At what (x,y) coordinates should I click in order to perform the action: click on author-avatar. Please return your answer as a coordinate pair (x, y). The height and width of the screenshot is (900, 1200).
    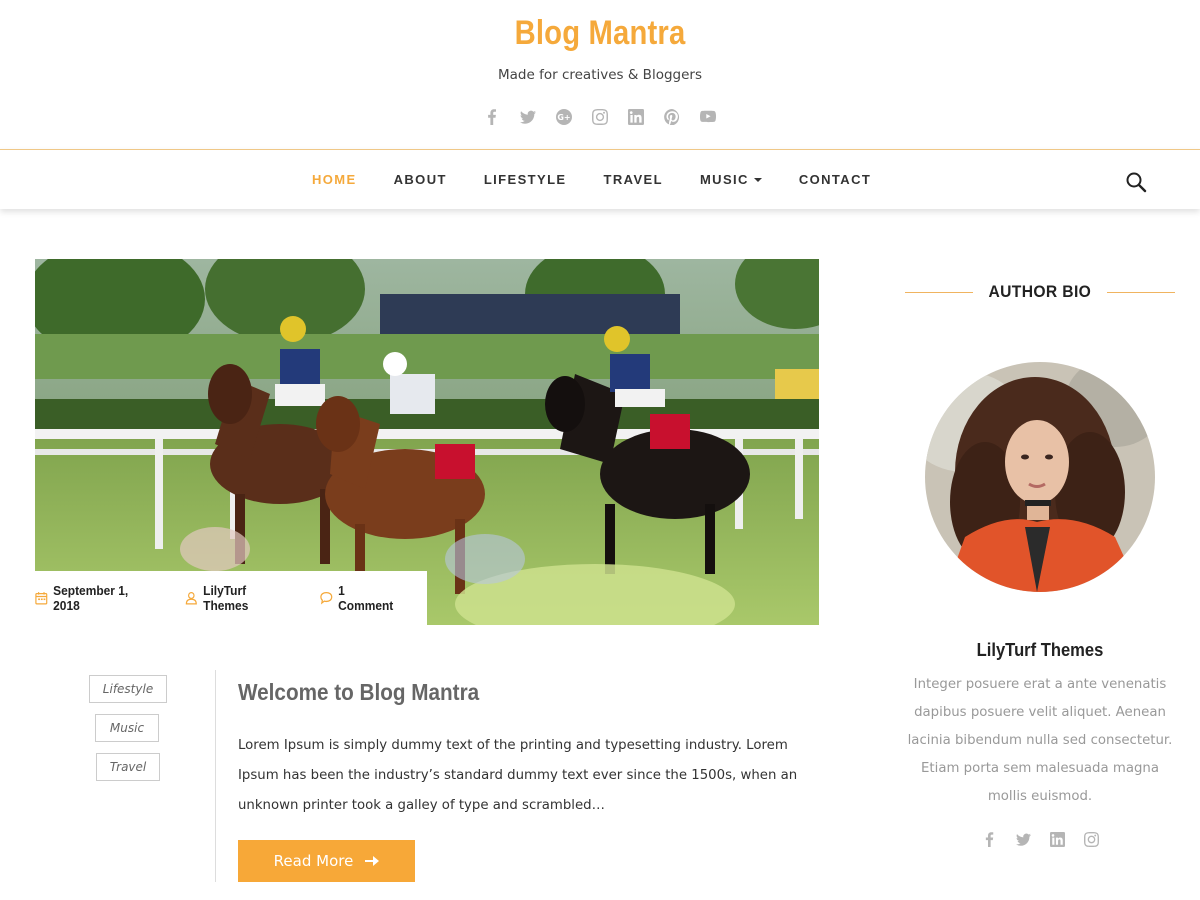
    Looking at the image, I should click on (1040, 477).